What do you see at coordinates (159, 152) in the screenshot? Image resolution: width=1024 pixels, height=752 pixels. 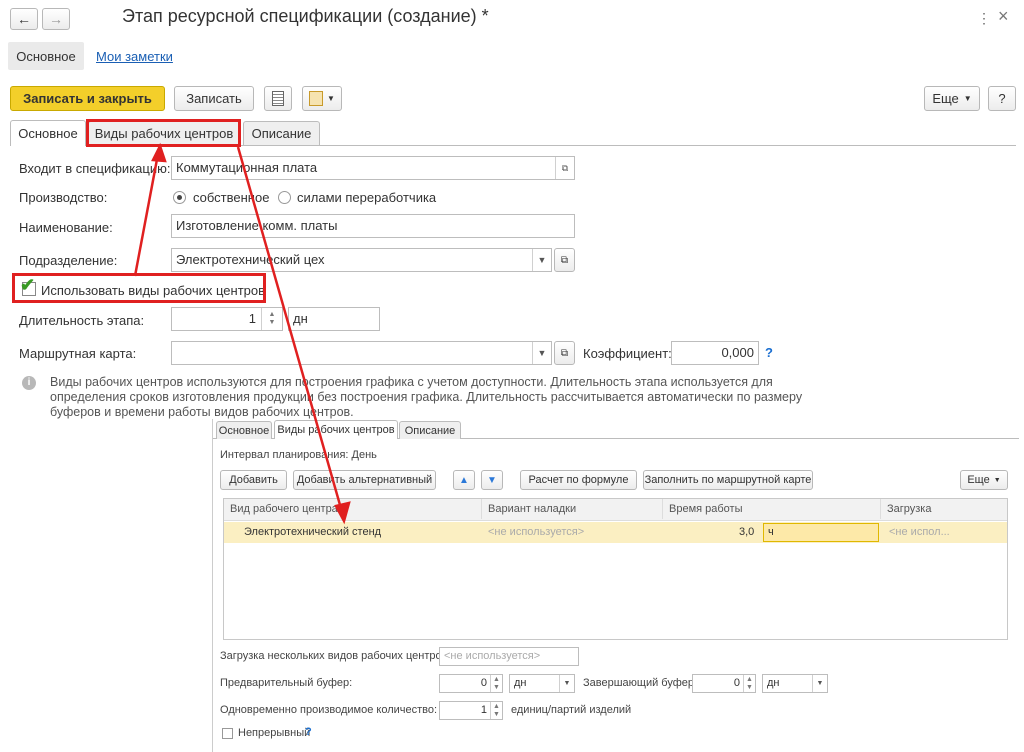 I see `arrowhead-tab` at bounding box center [159, 152].